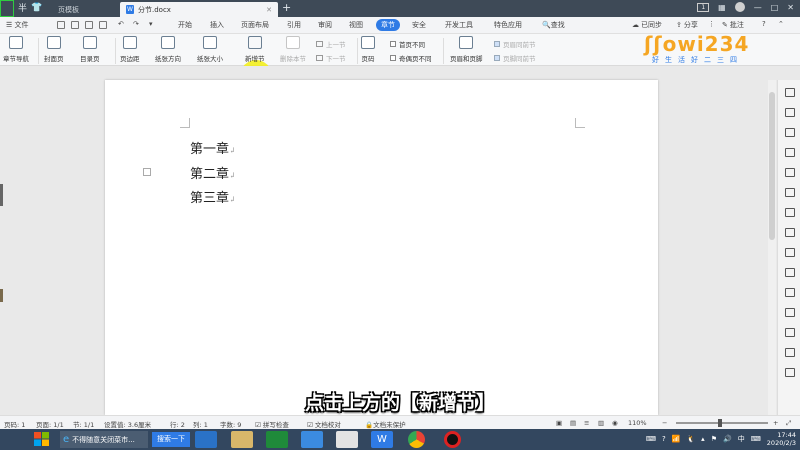  I want to click on menu-review: 审阅, so click(325, 25).